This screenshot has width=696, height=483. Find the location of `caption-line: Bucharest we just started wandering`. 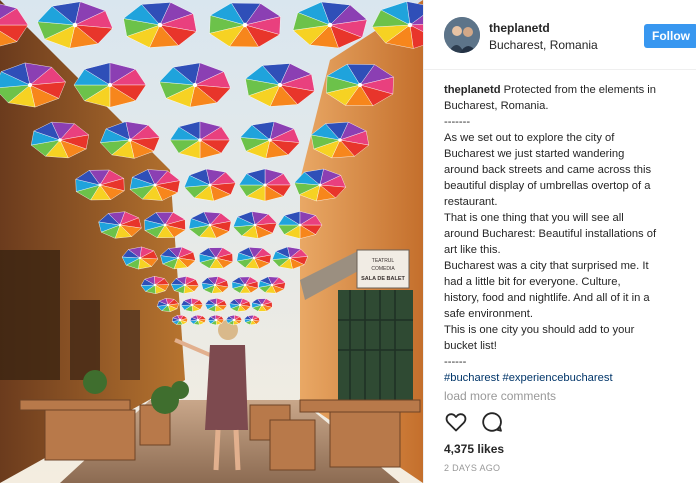

caption-line: Bucharest we just started wandering is located at coordinates (534, 154).